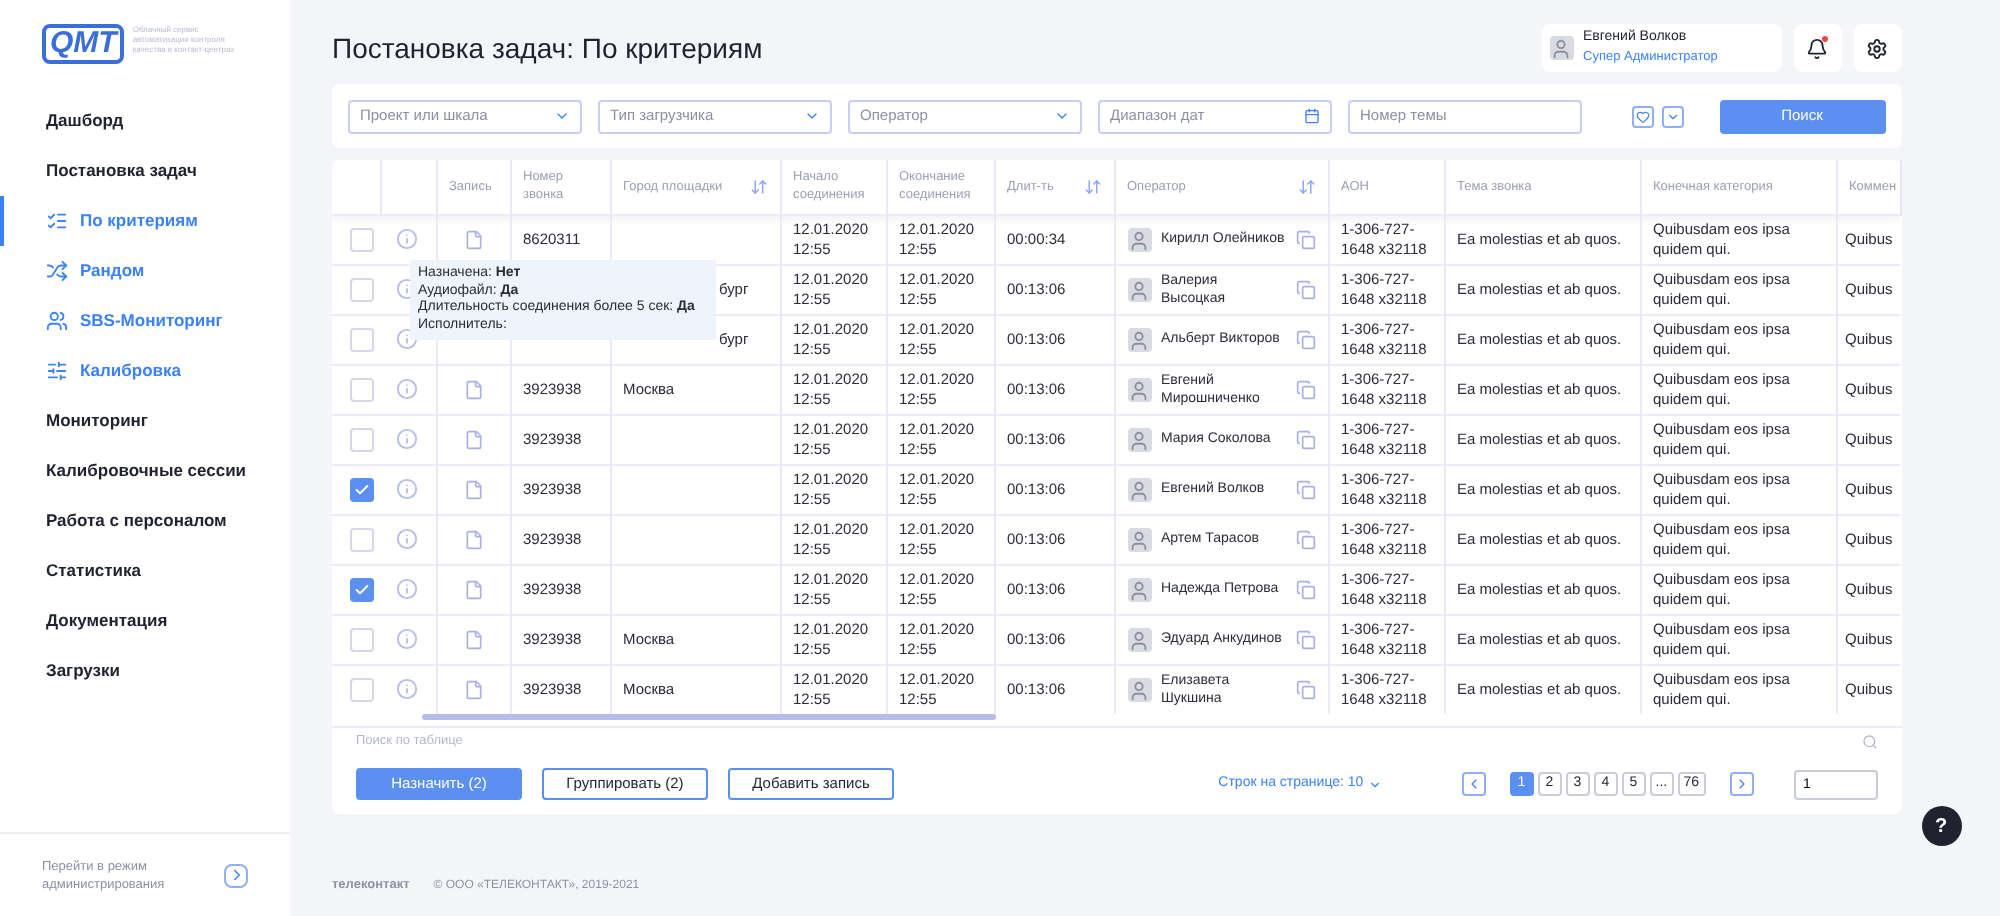 This screenshot has height=916, width=2000. I want to click on sidebar-item: Документация, so click(145, 621).